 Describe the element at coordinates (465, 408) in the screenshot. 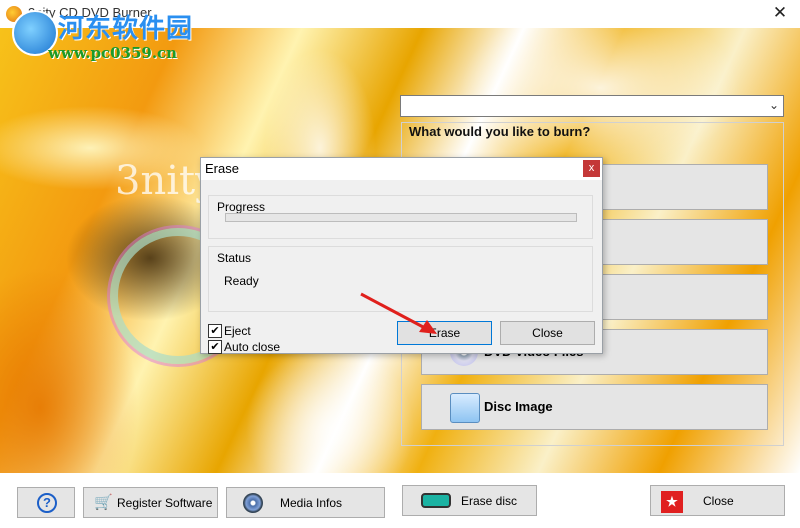

I see `disc-image-icon` at that location.